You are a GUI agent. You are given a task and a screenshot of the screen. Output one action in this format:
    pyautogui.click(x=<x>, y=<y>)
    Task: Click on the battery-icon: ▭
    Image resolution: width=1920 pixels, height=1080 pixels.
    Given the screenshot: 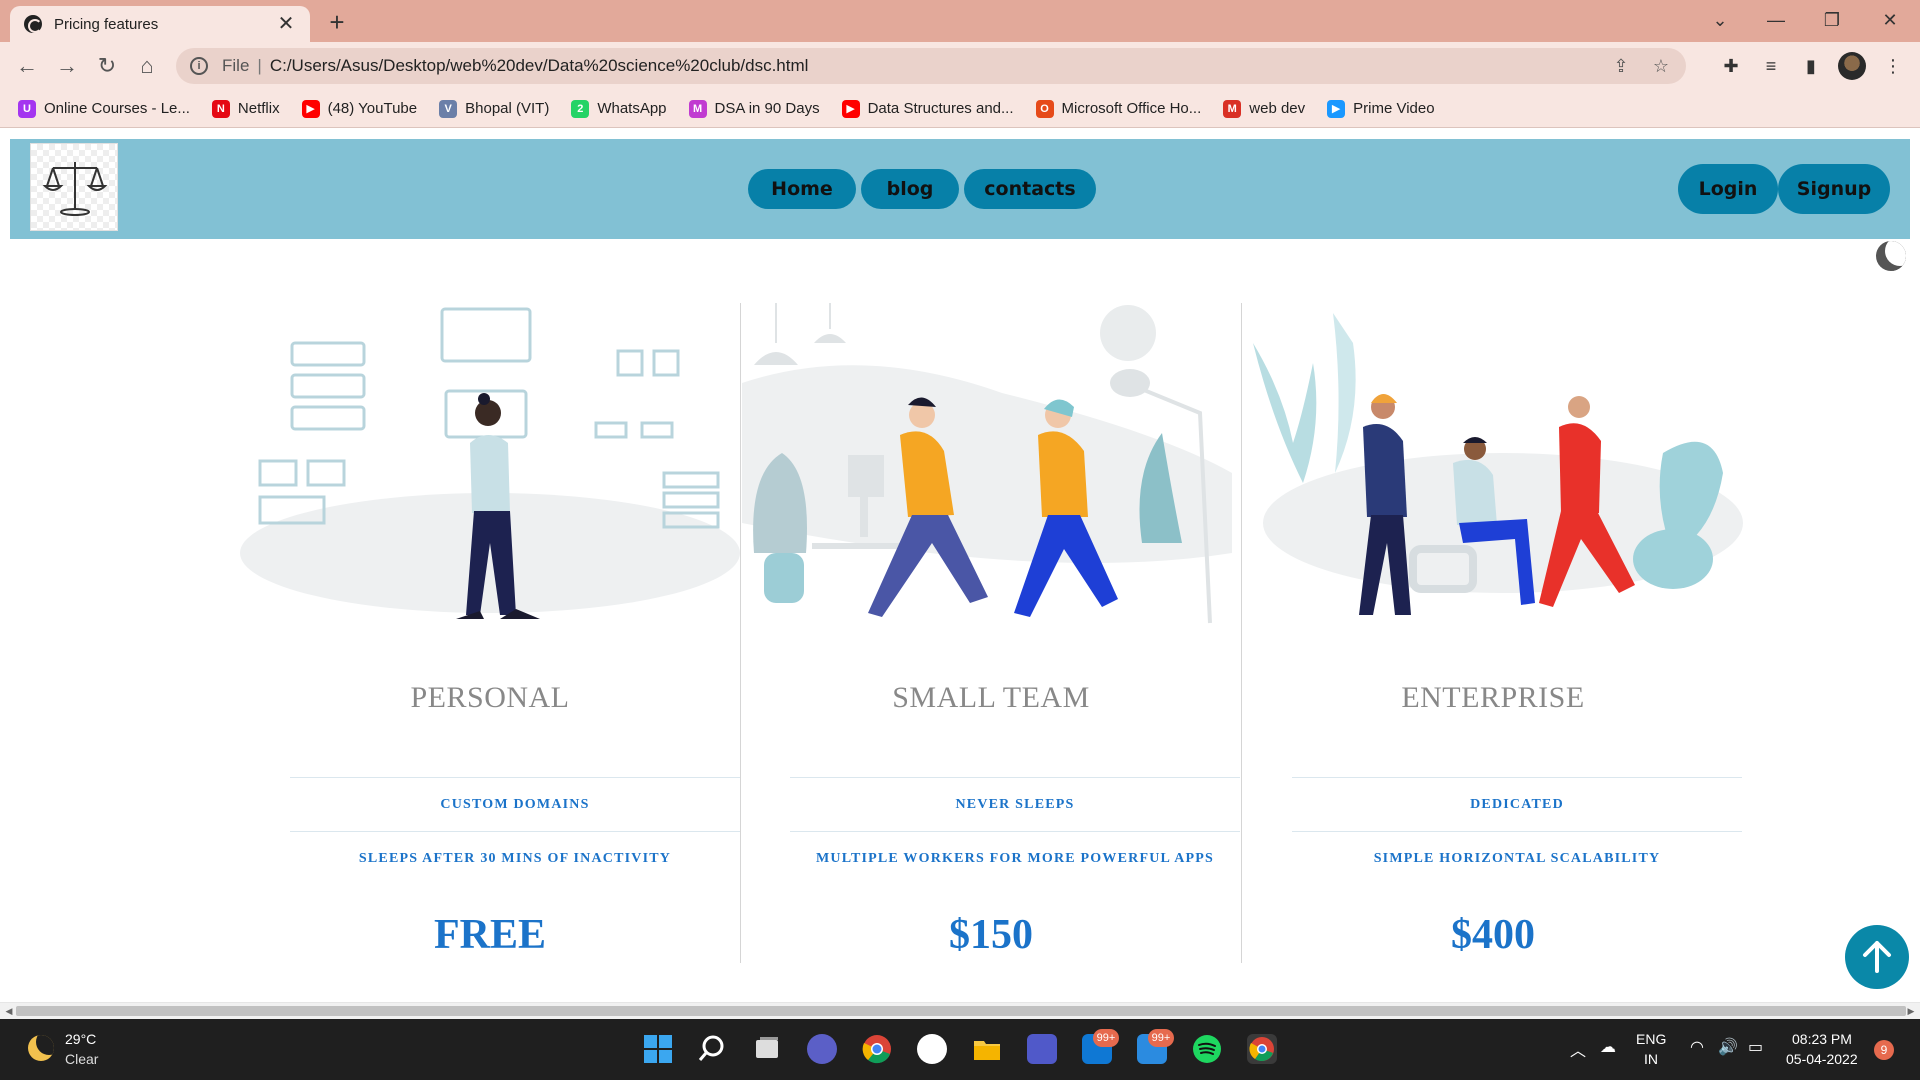 What is the action you would take?
    pyautogui.click(x=1755, y=1047)
    